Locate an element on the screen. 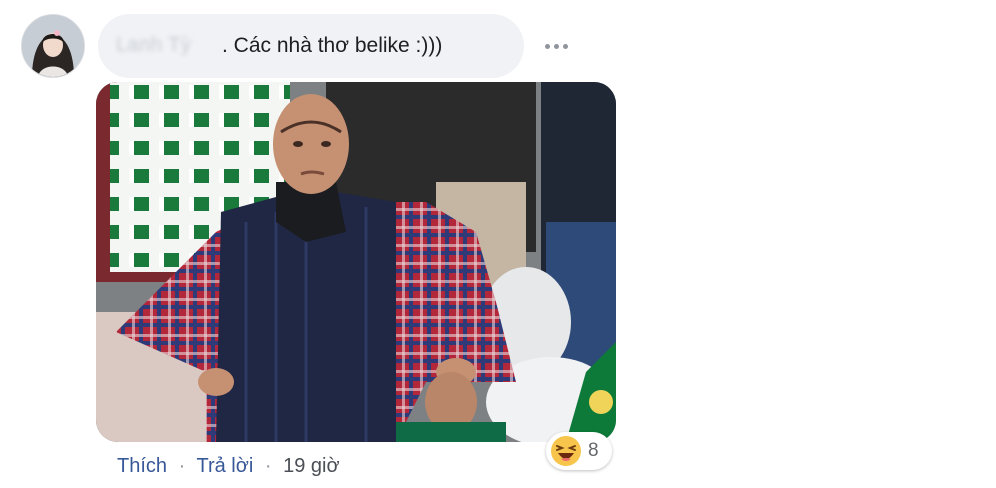 This screenshot has height=488, width=996. reaction-summary: 8 is located at coordinates (579, 451).